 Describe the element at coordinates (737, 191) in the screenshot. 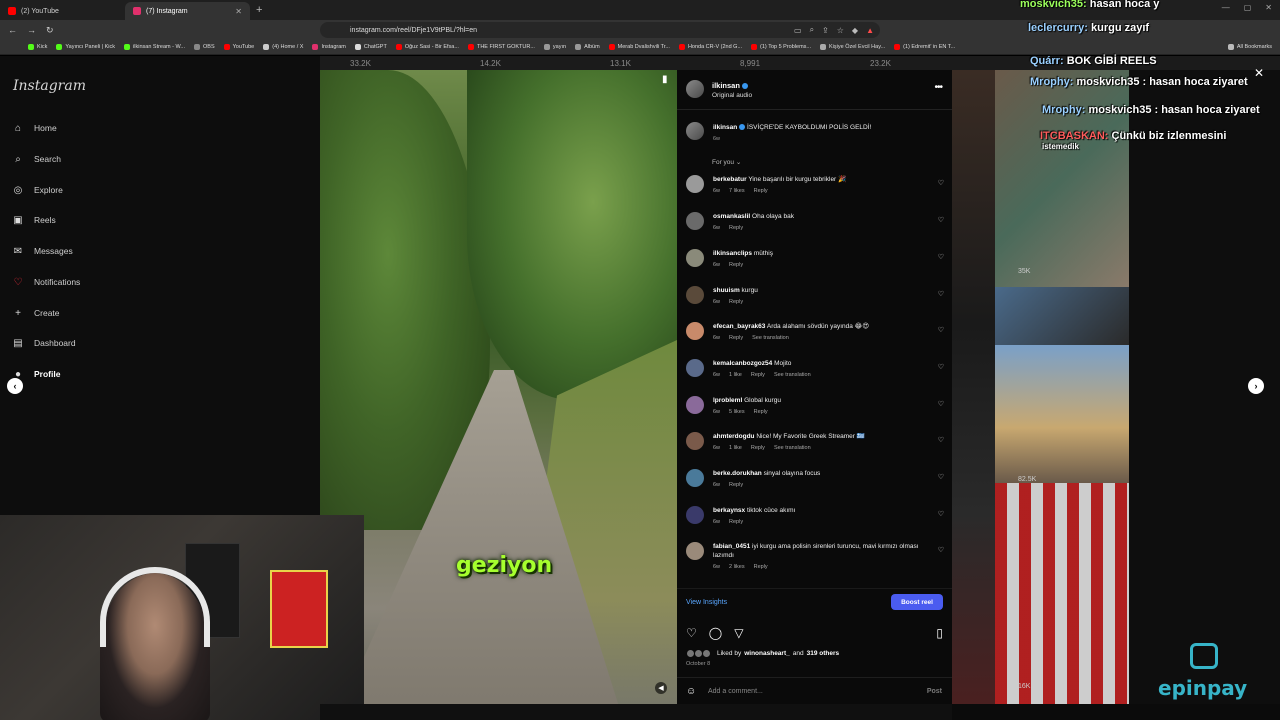

I see `comment-likes: 7 likes` at that location.